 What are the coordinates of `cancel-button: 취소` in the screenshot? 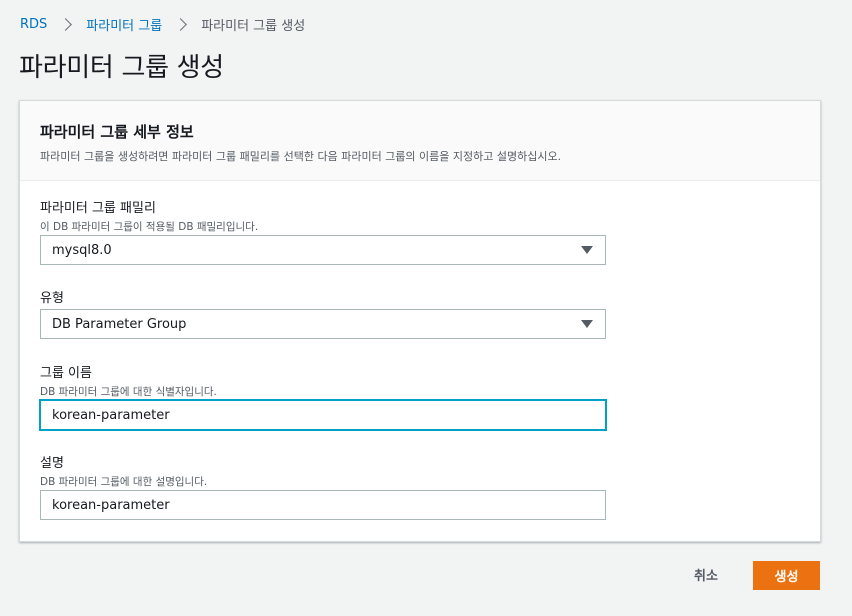 It's located at (706, 575).